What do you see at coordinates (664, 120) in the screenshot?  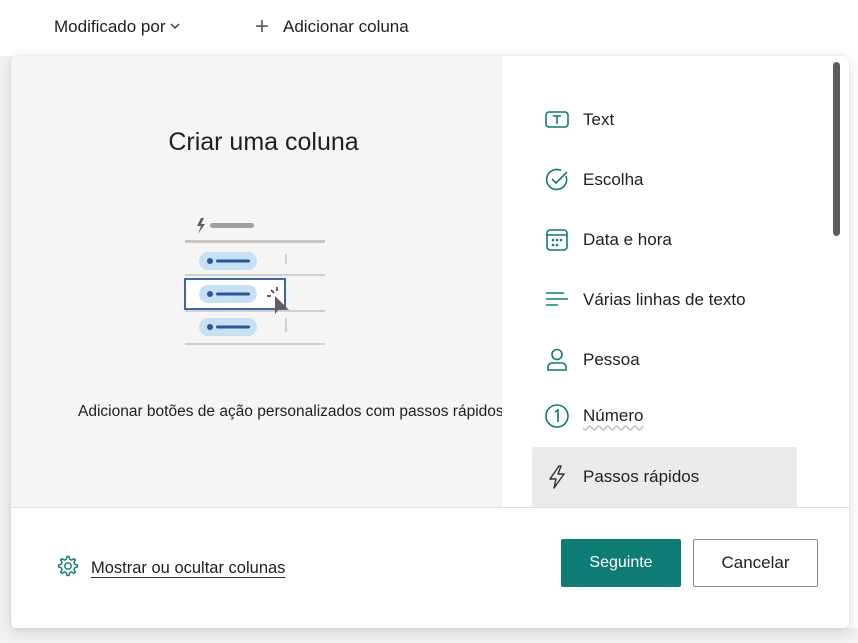 I see `column-type-text: Text` at bounding box center [664, 120].